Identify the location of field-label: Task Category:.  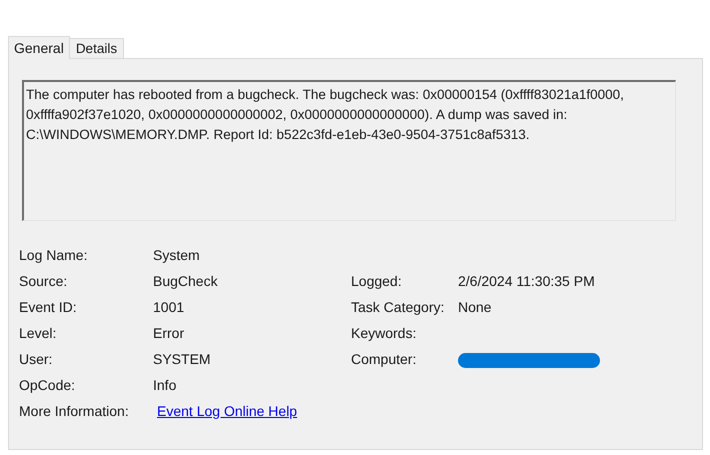
(398, 307).